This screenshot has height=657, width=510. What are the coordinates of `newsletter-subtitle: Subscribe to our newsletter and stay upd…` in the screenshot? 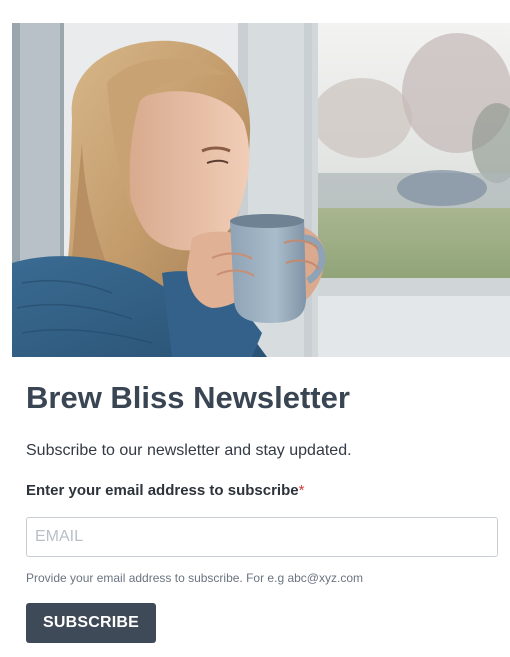 It's located at (189, 450).